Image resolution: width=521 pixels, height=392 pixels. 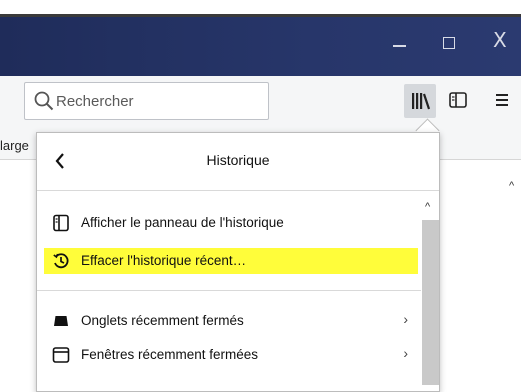 What do you see at coordinates (260, 15) in the screenshot?
I see `title-bar-edge` at bounding box center [260, 15].